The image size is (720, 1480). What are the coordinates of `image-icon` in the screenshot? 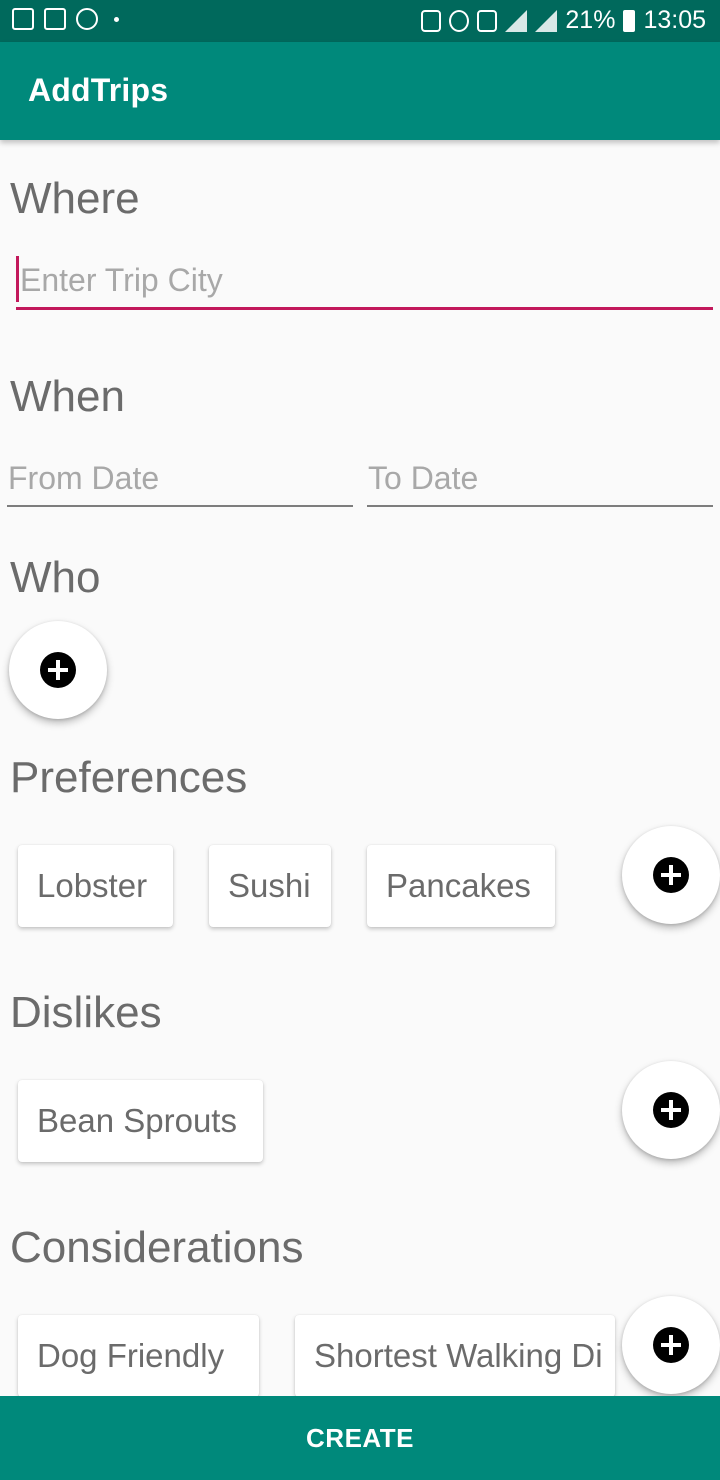 It's located at (23, 19).